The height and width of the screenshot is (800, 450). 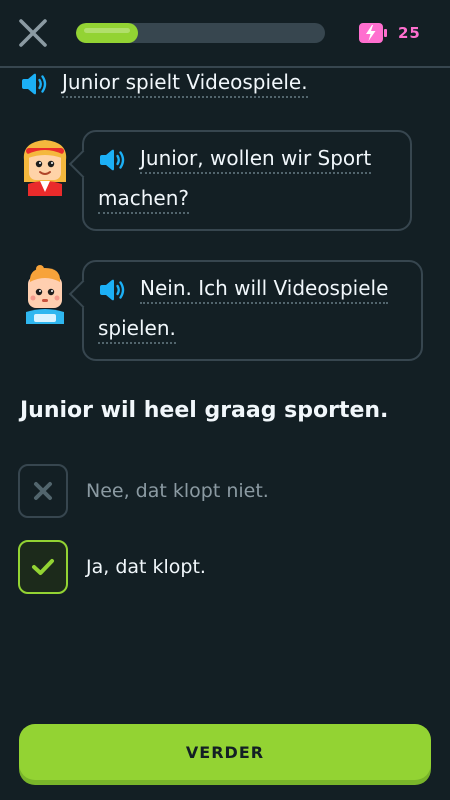 I want to click on character-avatar-junior, so click(x=45, y=294).